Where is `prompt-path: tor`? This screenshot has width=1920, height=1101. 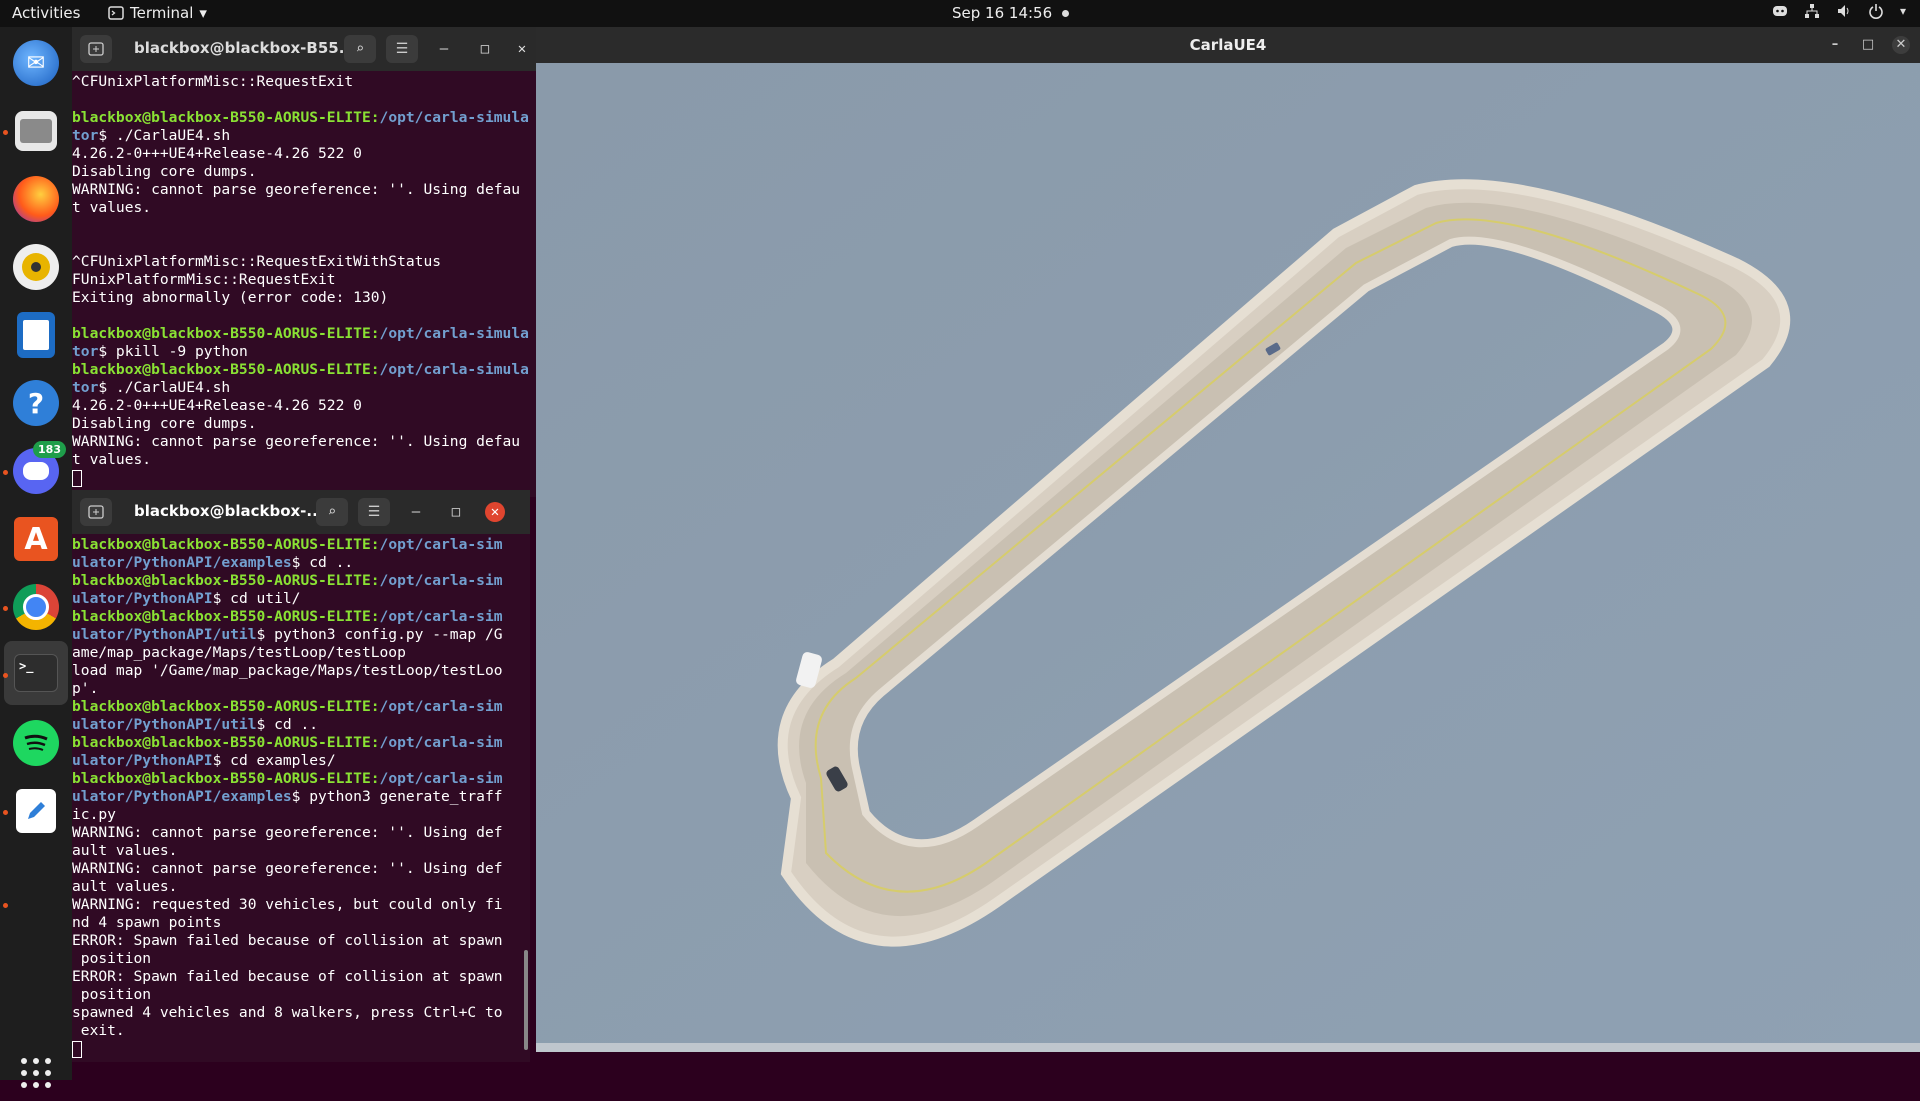
prompt-path: tor is located at coordinates (85, 387).